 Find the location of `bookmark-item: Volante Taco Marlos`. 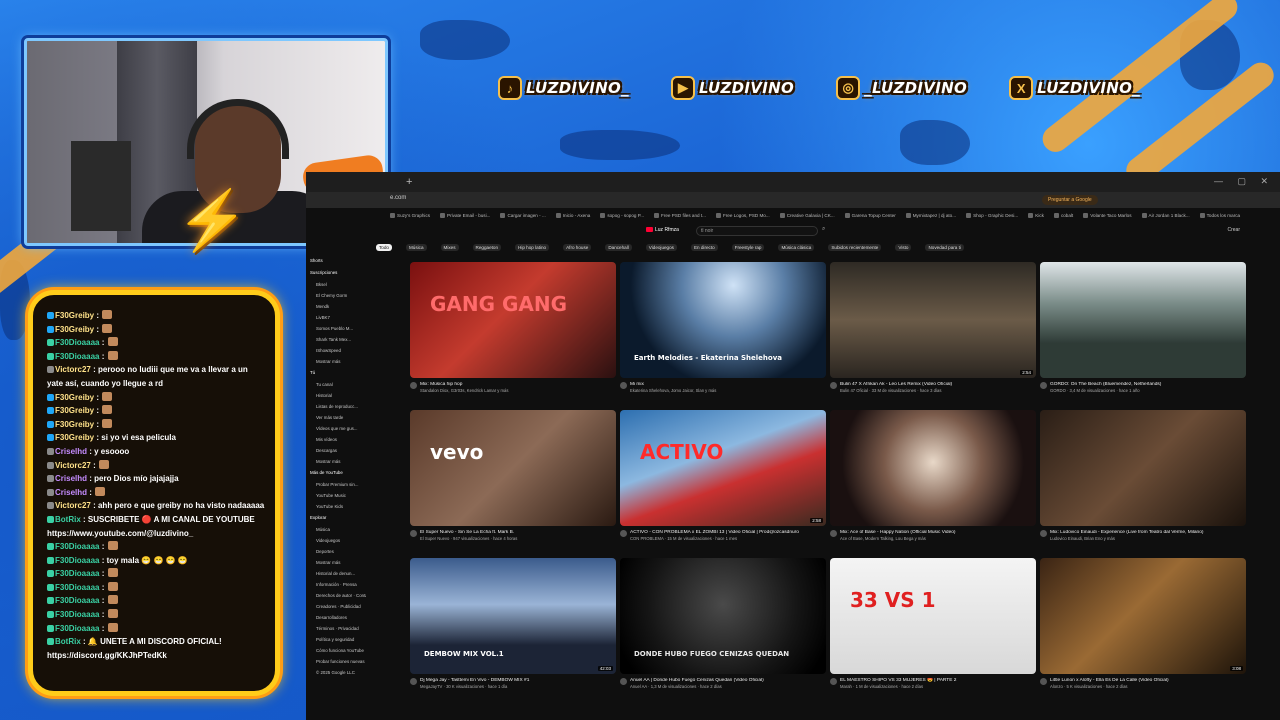

bookmark-item: Volante Taco Marlos is located at coordinates (1107, 215).